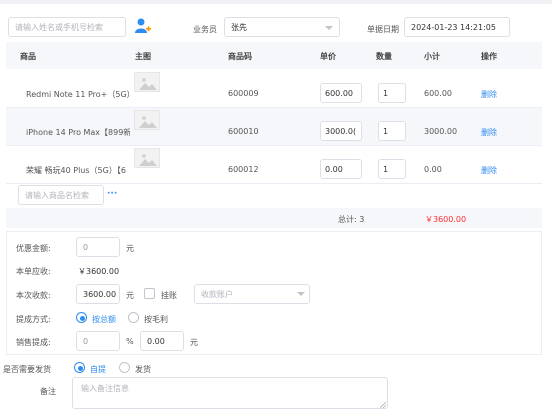  I want to click on date-picker: 2024-01-23 14:21:05, so click(457, 27).